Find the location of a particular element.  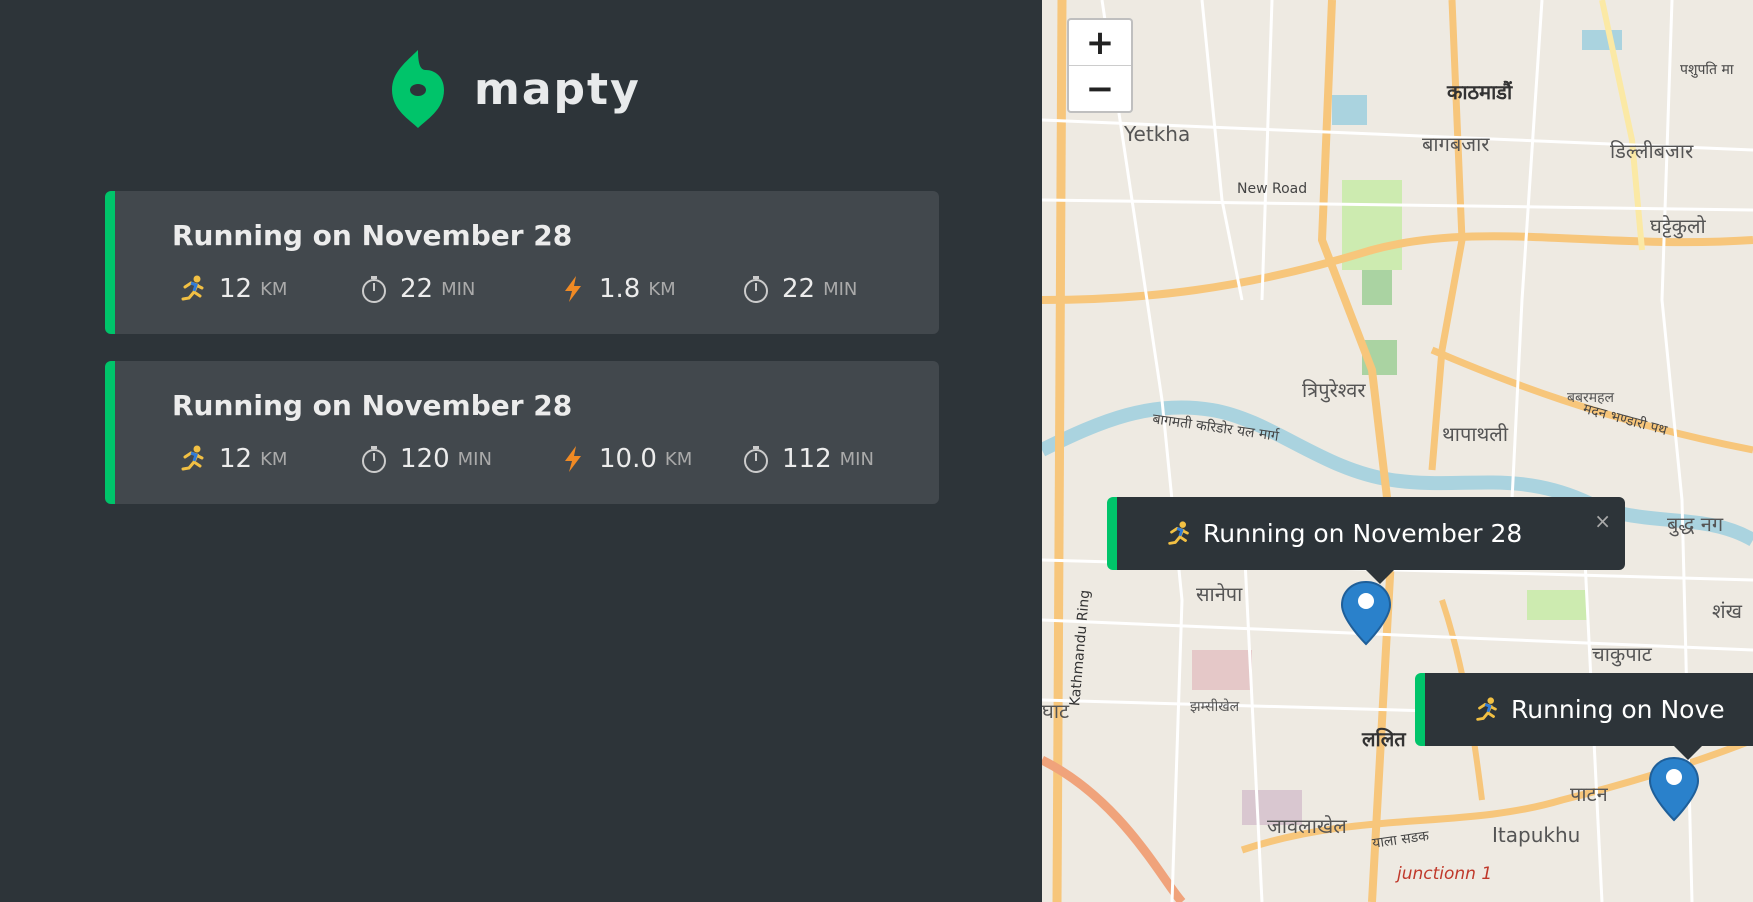

popup-close-icon: × is located at coordinates (1602, 521).